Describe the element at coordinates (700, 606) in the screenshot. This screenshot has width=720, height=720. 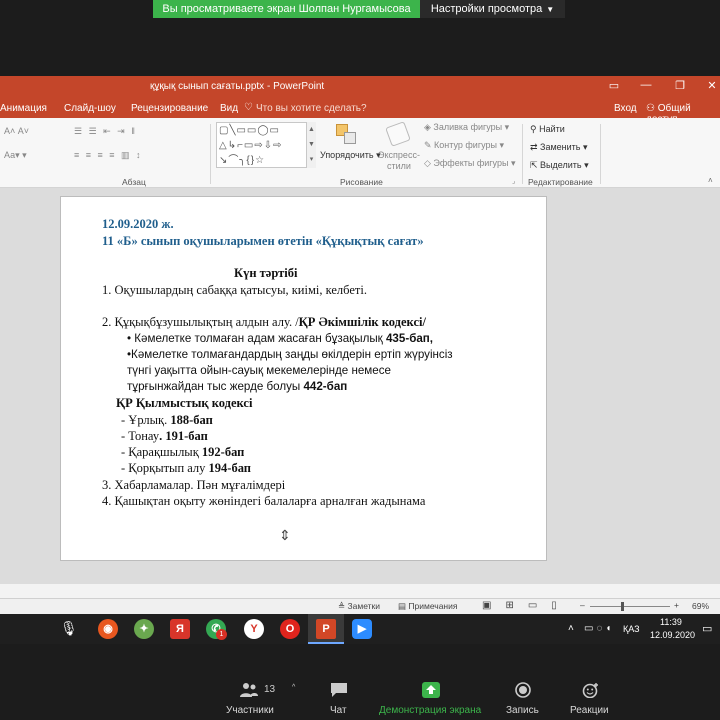
I see `zoom-level: 69%` at that location.